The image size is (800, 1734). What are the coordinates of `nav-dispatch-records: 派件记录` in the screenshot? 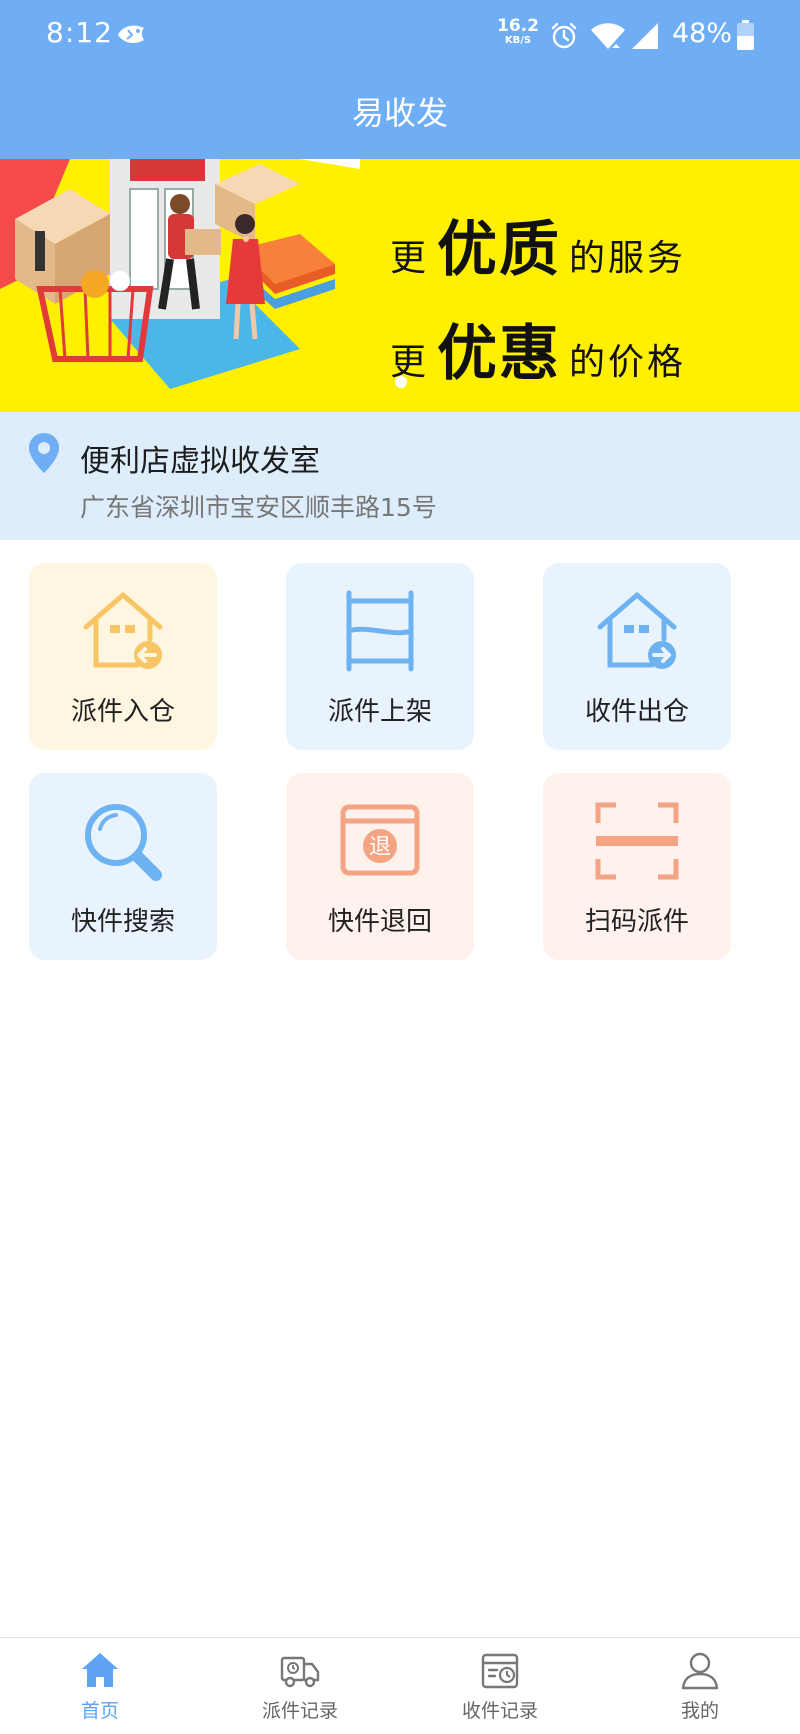 It's located at (300, 1686).